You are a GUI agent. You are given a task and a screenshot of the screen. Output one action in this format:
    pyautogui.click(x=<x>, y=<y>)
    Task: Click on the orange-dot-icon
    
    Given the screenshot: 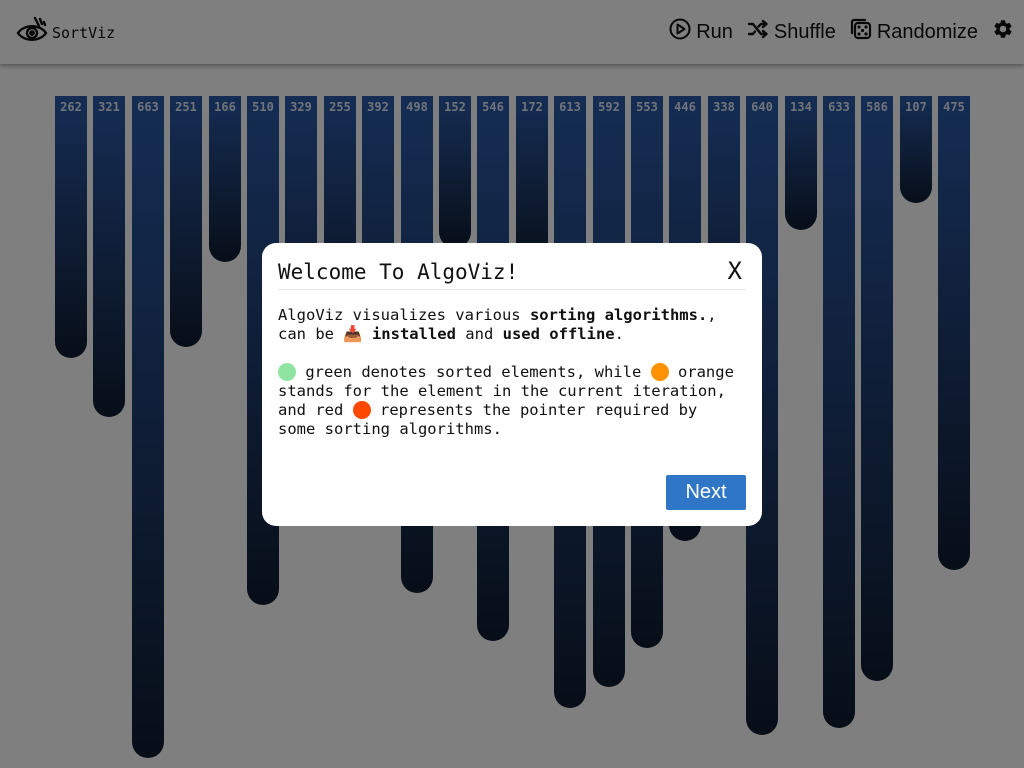 What is the action you would take?
    pyautogui.click(x=659, y=372)
    